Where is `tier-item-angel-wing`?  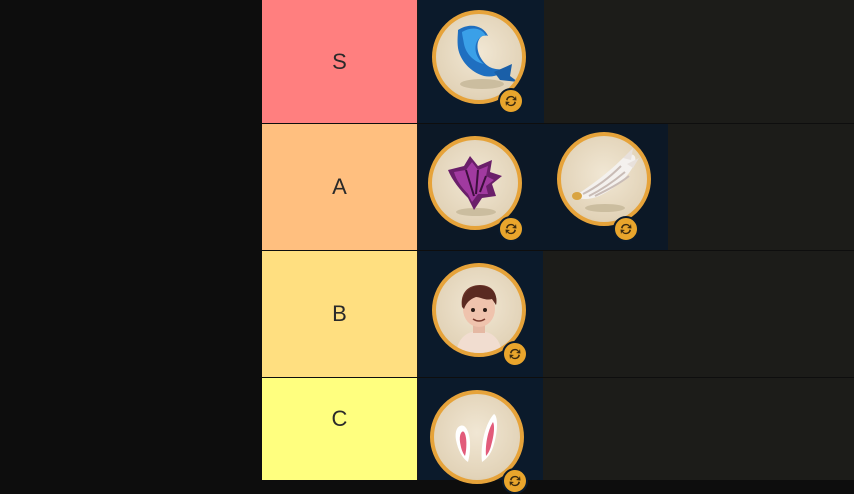 tier-item-angel-wing is located at coordinates (605, 187).